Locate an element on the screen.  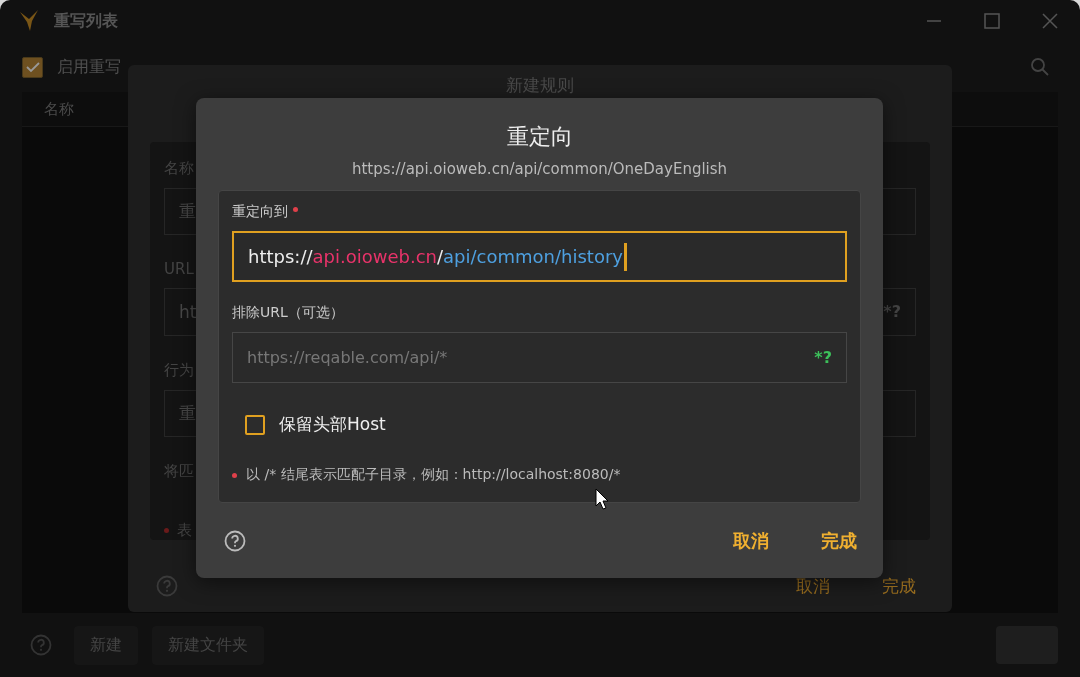
cursor-icon is located at coordinates (602, 499).